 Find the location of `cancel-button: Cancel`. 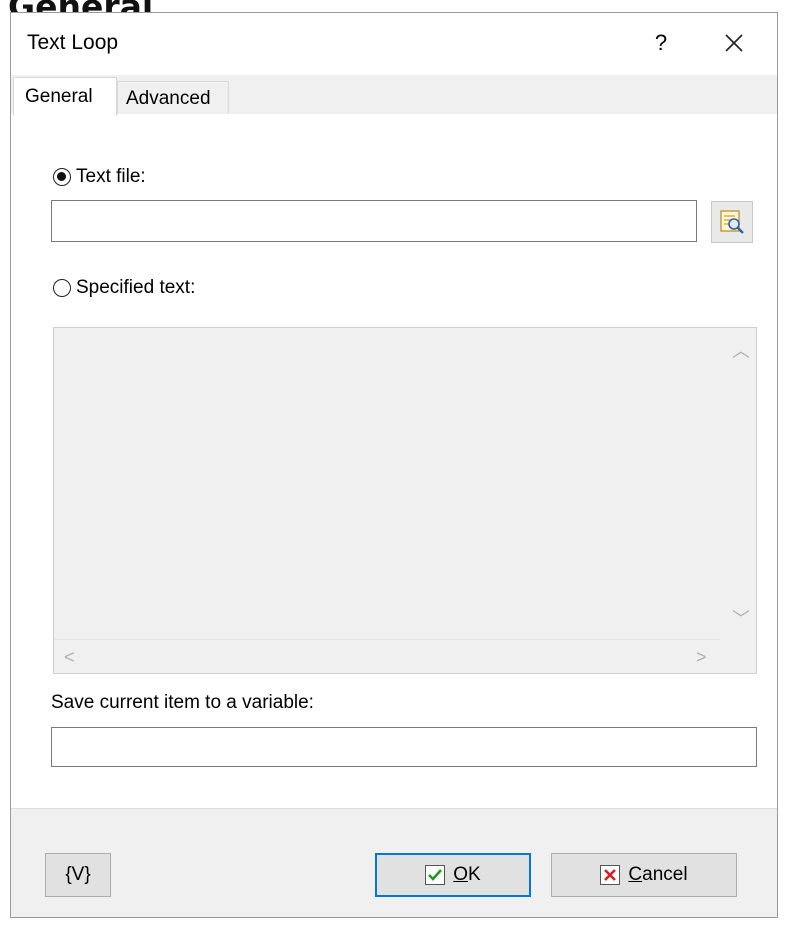

cancel-button: Cancel is located at coordinates (644, 875).